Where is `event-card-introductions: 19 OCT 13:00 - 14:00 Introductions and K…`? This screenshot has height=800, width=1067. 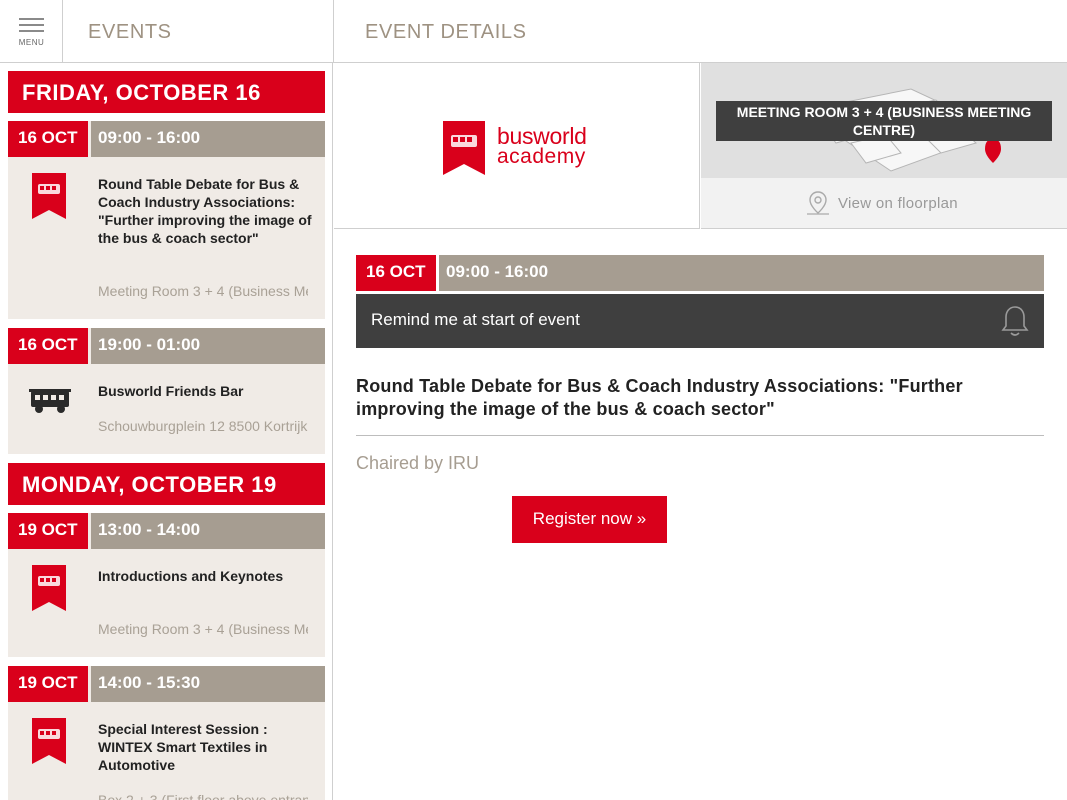 event-card-introductions: 19 OCT 13:00 - 14:00 Introductions and K… is located at coordinates (166, 585).